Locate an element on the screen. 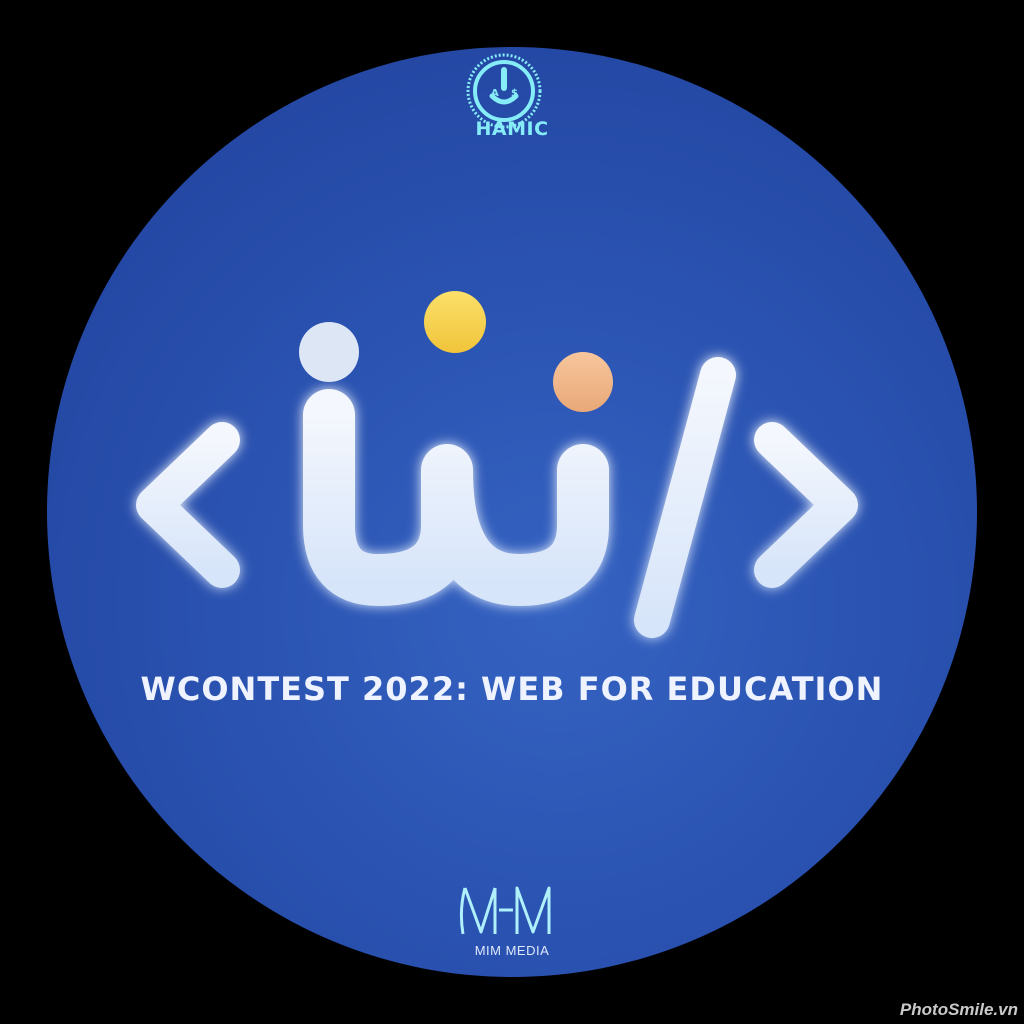  dot-yellow is located at coordinates (455, 322).